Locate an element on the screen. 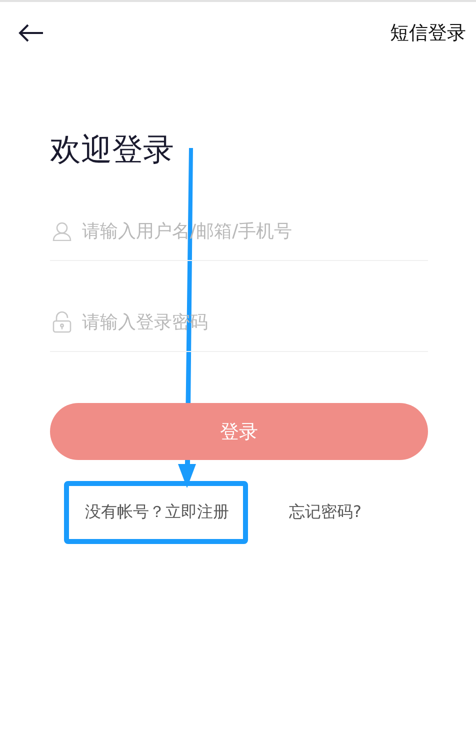 The height and width of the screenshot is (731, 476). register-link: 没有帐号？立即注册 is located at coordinates (156, 512).